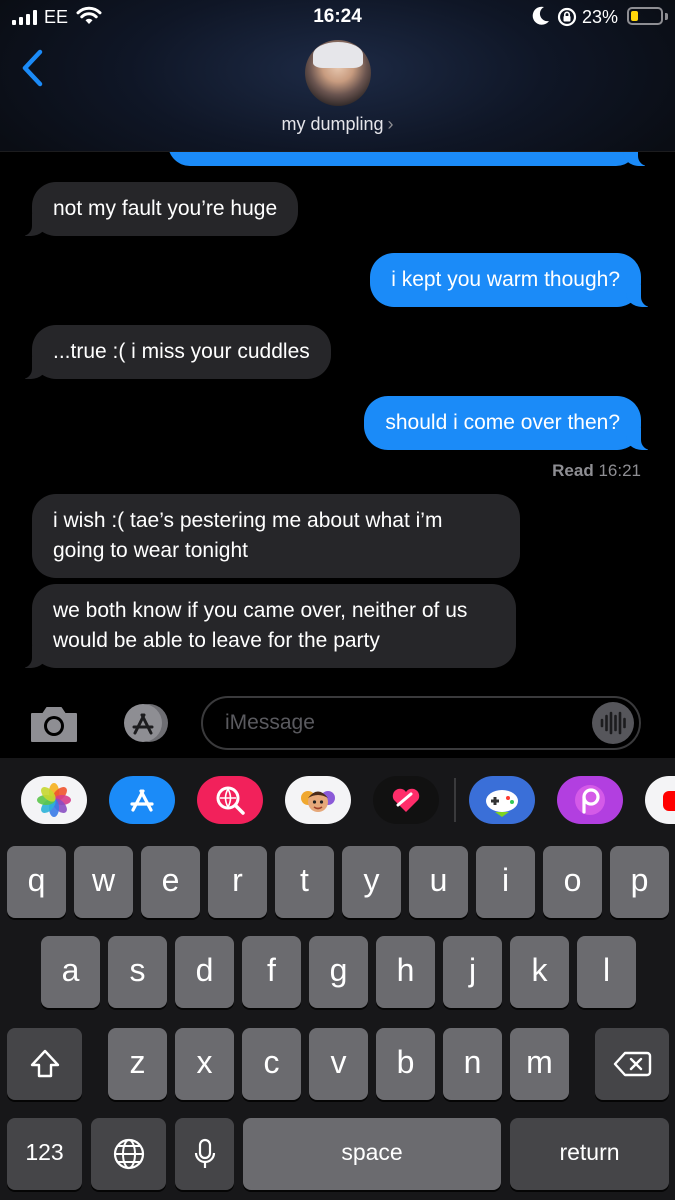  Describe the element at coordinates (237, 882) in the screenshot. I see `key-r: r` at that location.